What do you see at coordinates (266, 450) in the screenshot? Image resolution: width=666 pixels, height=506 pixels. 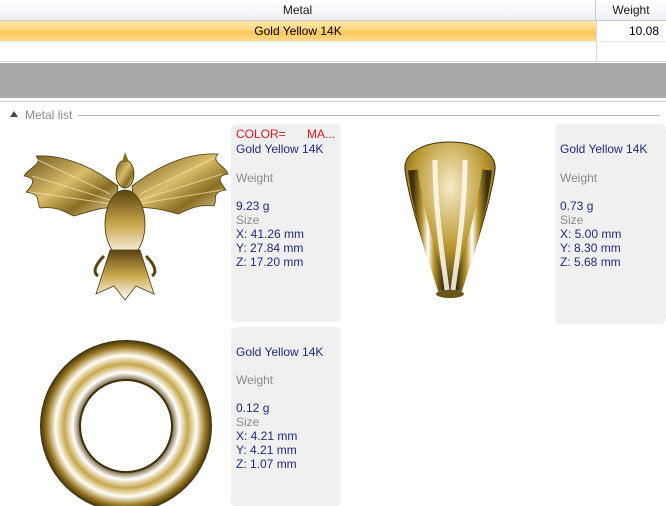 I see `size-y: Y: 4.21 mm` at bounding box center [266, 450].